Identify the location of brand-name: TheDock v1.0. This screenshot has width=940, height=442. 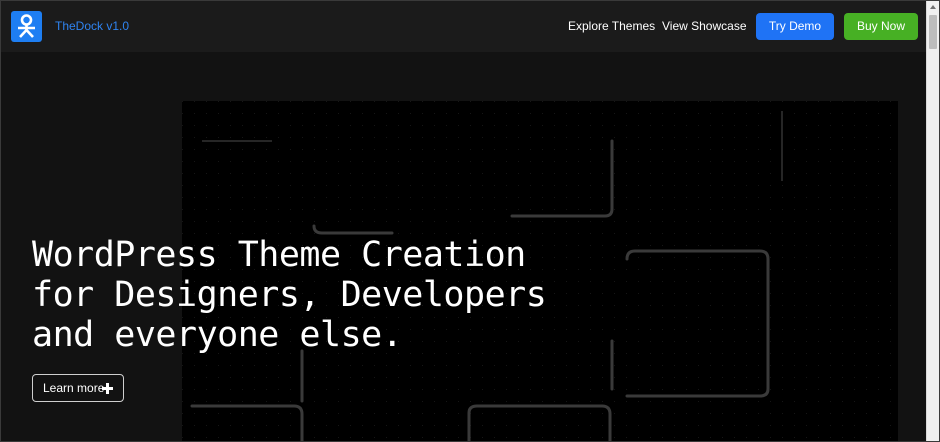
(92, 26).